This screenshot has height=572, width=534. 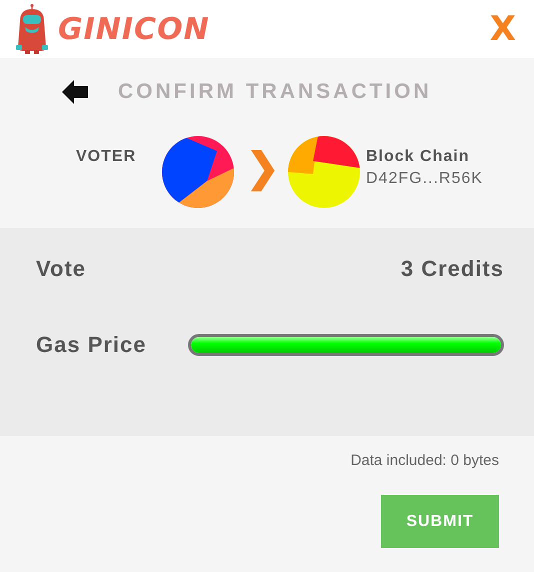 What do you see at coordinates (503, 29) in the screenshot?
I see `close-button: X` at bounding box center [503, 29].